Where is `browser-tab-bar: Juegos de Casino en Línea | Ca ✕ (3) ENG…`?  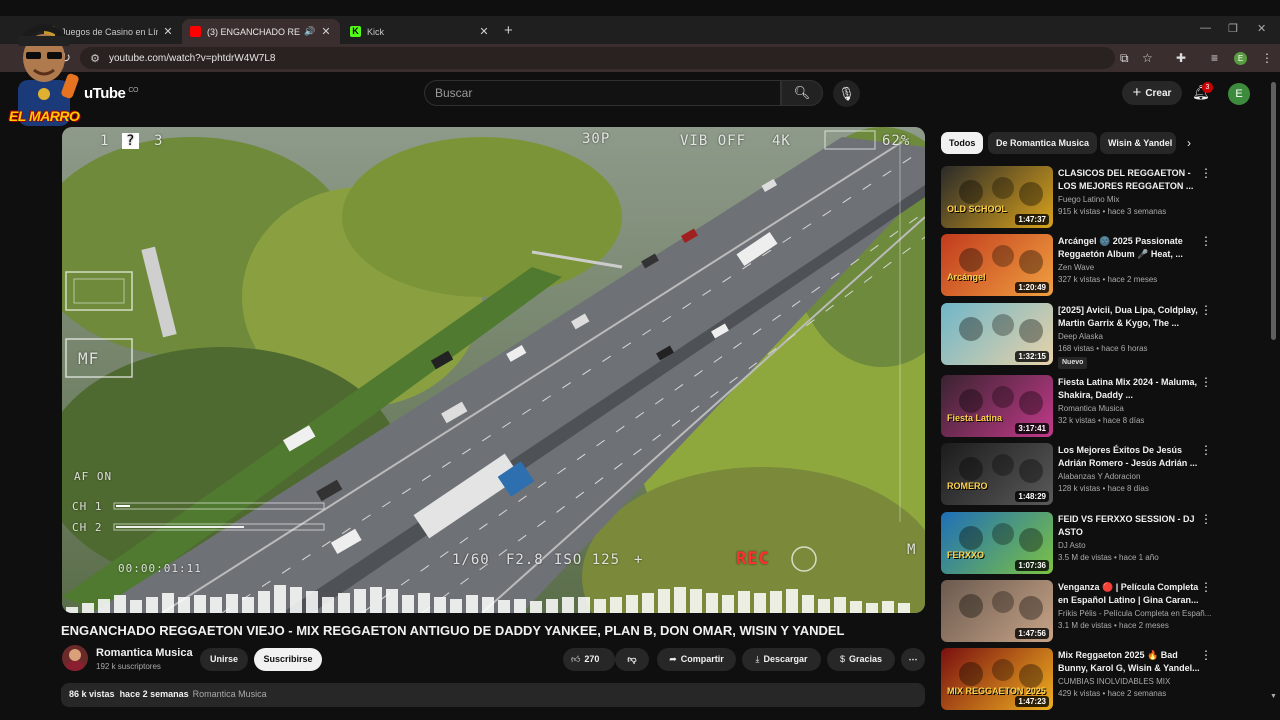
browser-tab-bar: Juegos de Casino en Línea | Ca ✕ (3) ENG… is located at coordinates (640, 30).